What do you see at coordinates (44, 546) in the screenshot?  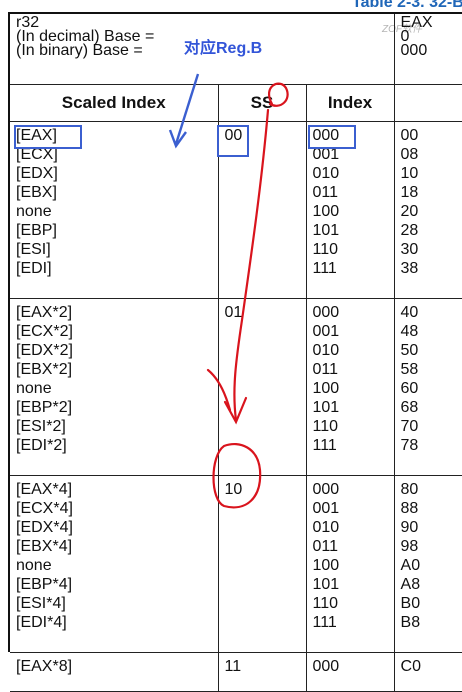 I see `reg-entry: [EBX*4]` at bounding box center [44, 546].